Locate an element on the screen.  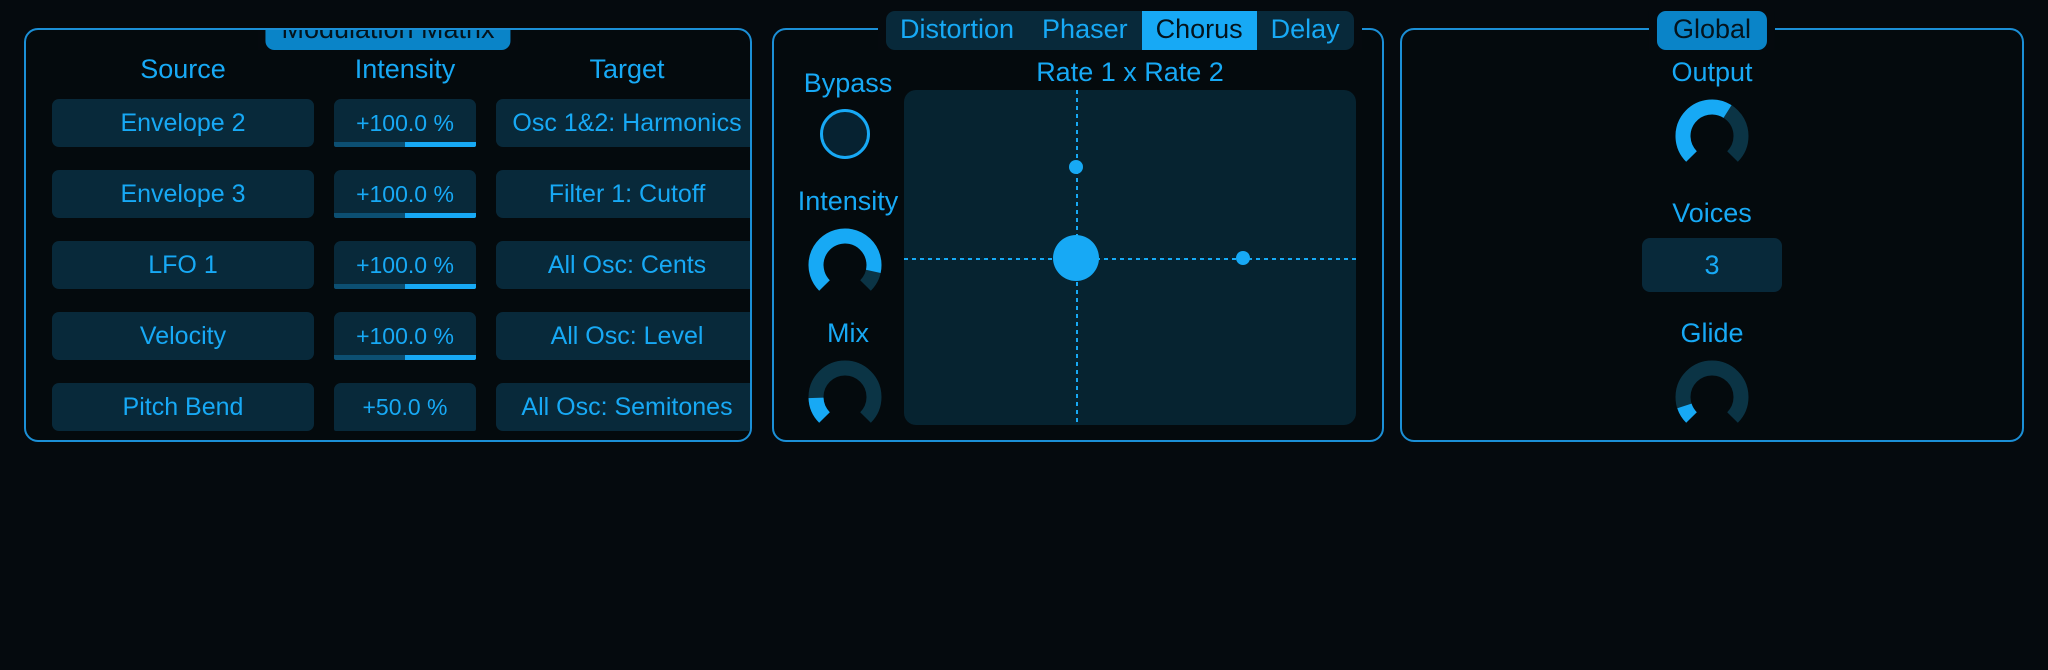
xy-pad-rate2-dot is located at coordinates (1075, 167).